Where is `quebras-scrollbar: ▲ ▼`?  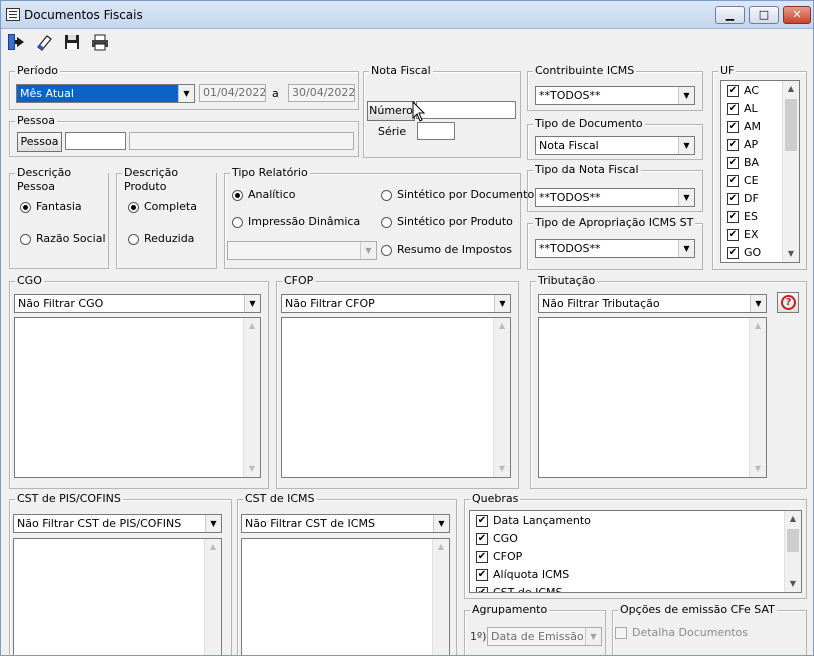
quebras-scrollbar: ▲ ▼ is located at coordinates (792, 551).